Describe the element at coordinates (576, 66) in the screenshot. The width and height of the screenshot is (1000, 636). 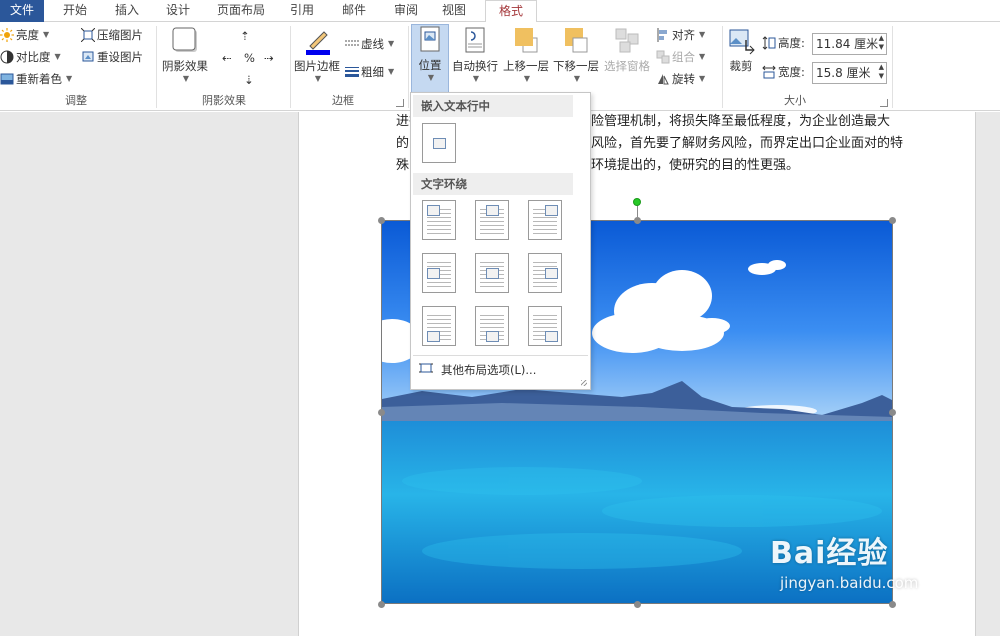
I see `send-backward-label: 下移一层` at that location.